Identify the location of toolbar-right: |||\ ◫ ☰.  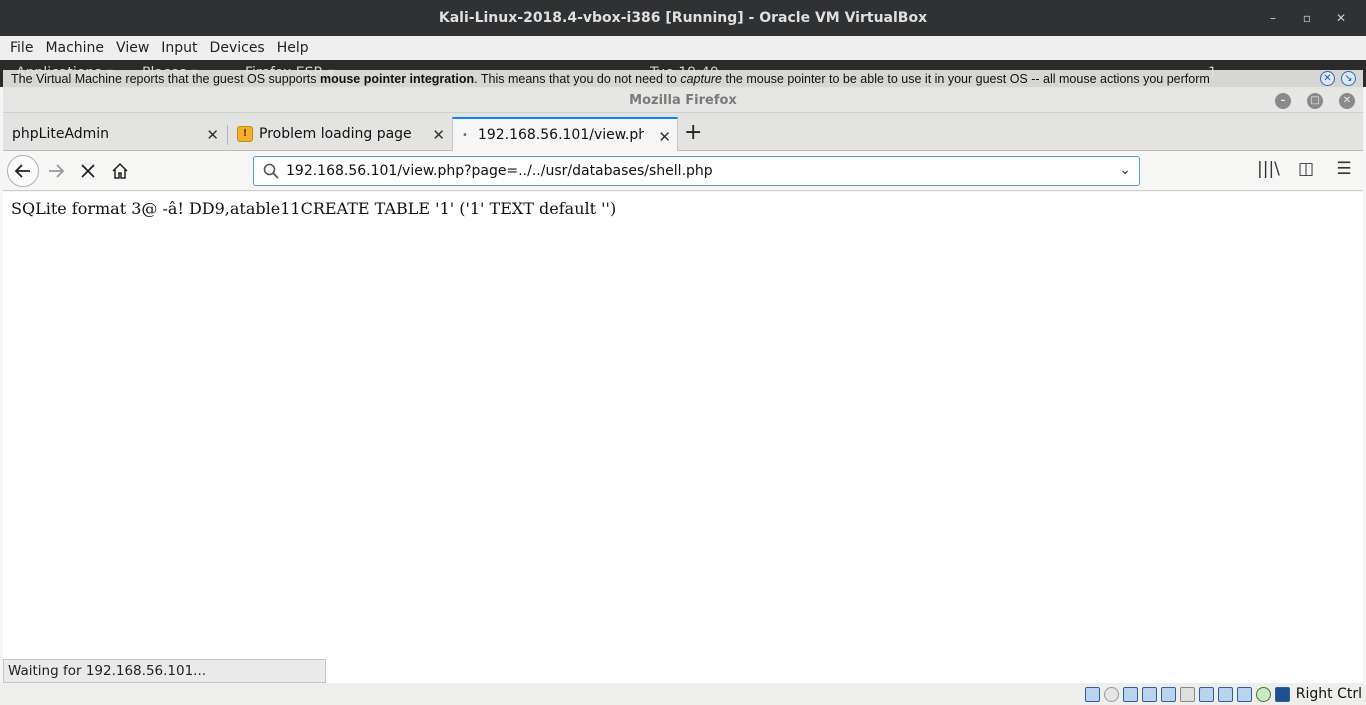
(1306, 169).